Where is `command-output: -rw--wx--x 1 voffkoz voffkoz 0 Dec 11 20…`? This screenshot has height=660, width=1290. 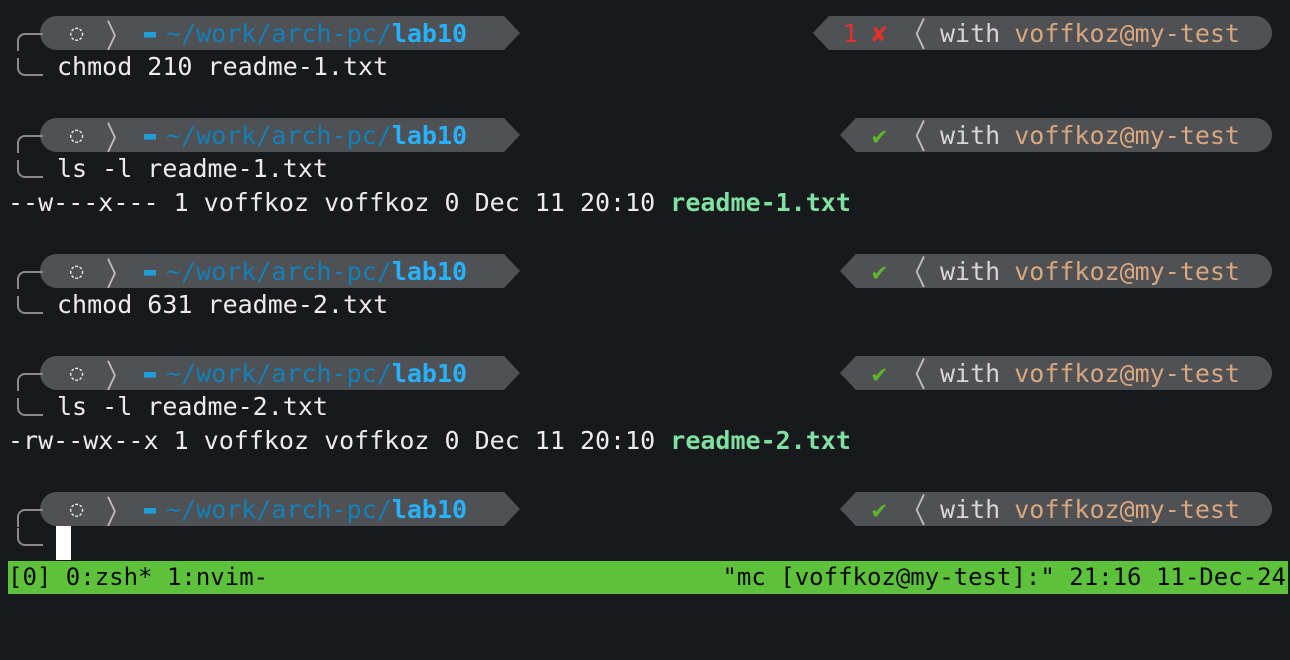
command-output: -rw--wx--x 1 voffkoz voffkoz 0 Dec 11 20… is located at coordinates (429, 441).